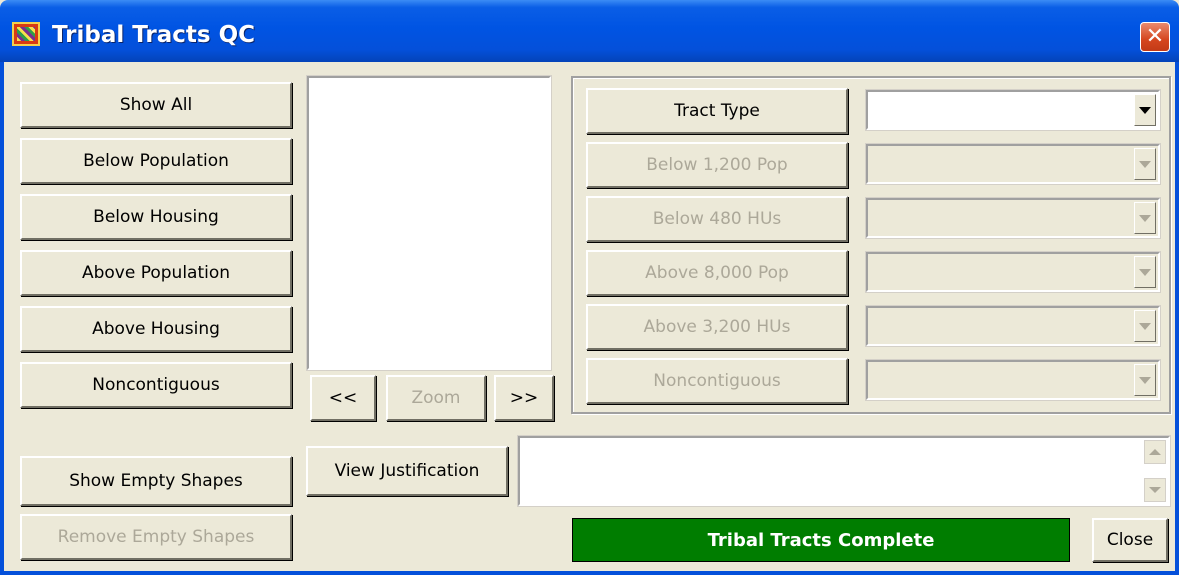 This screenshot has width=1179, height=575. I want to click on close-button: Close, so click(1130, 540).